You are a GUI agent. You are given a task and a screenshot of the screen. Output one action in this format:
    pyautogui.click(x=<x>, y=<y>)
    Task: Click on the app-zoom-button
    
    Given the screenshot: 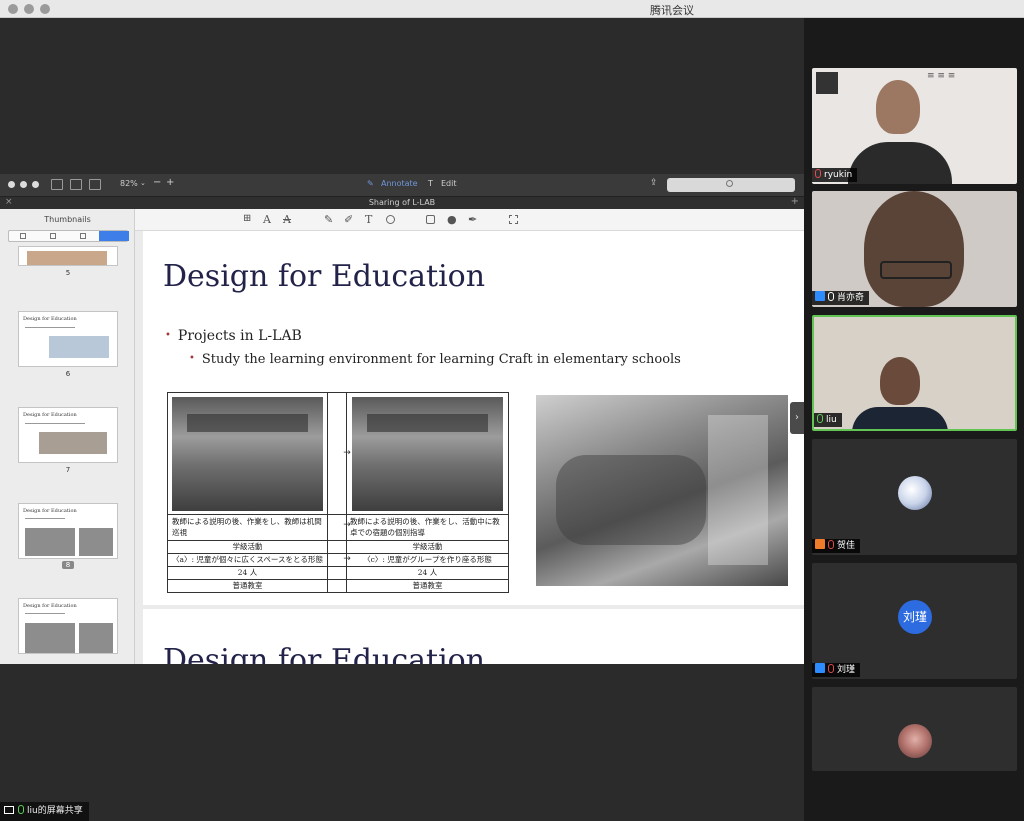 What is the action you would take?
    pyautogui.click(x=35, y=184)
    